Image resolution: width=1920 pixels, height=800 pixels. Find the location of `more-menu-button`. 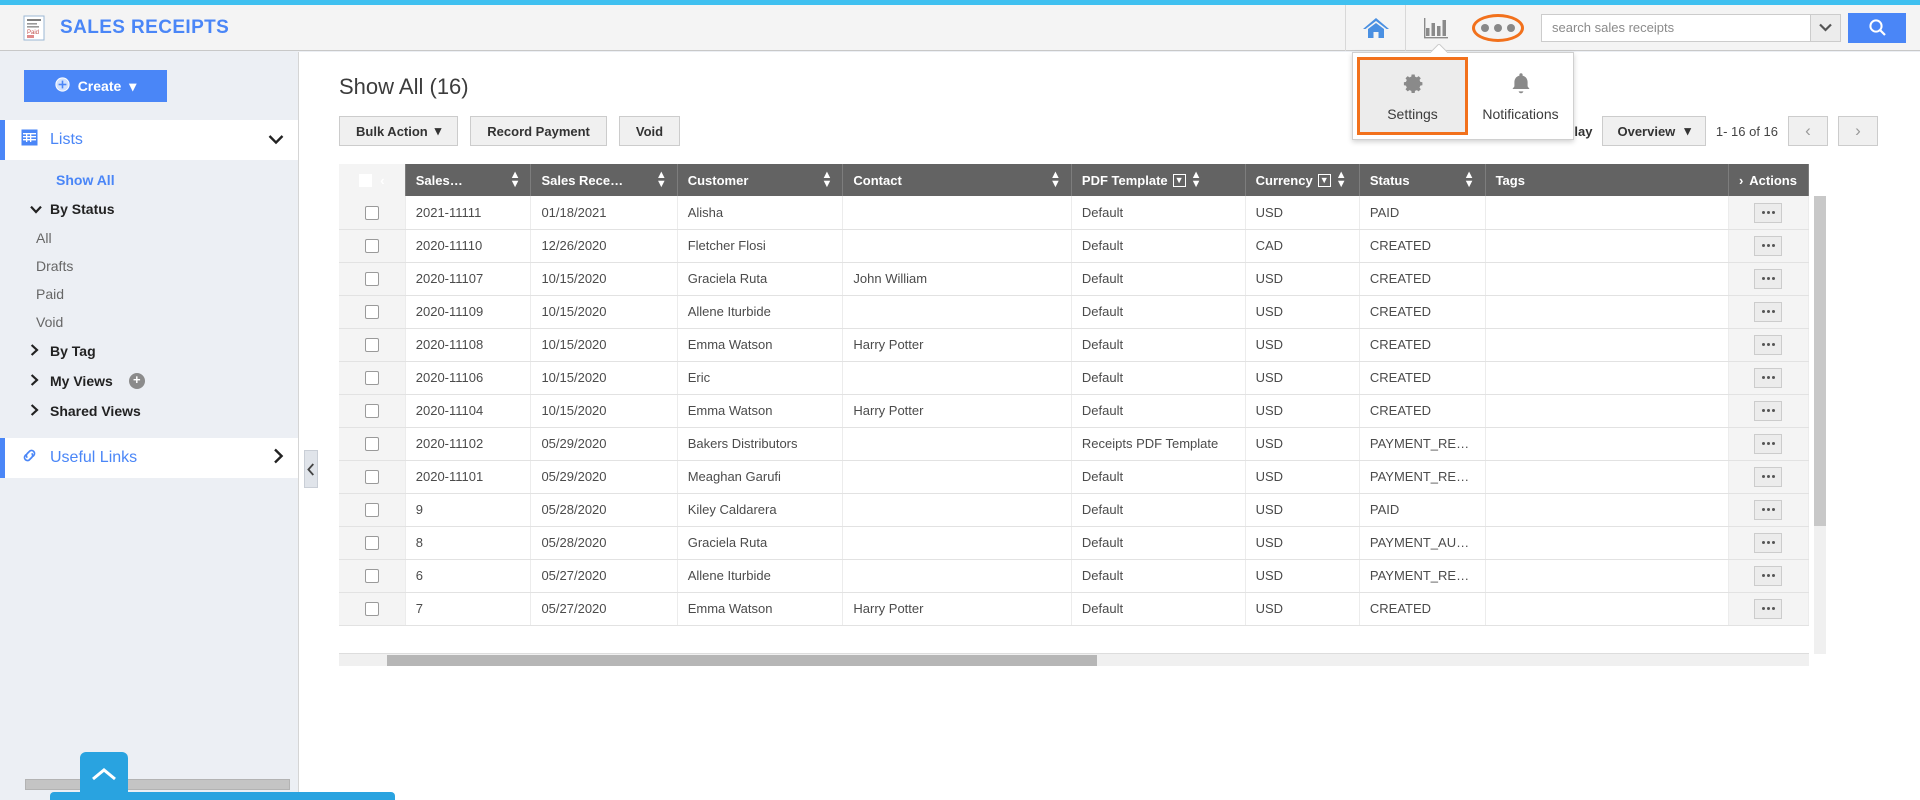

more-menu-button is located at coordinates (1498, 28).